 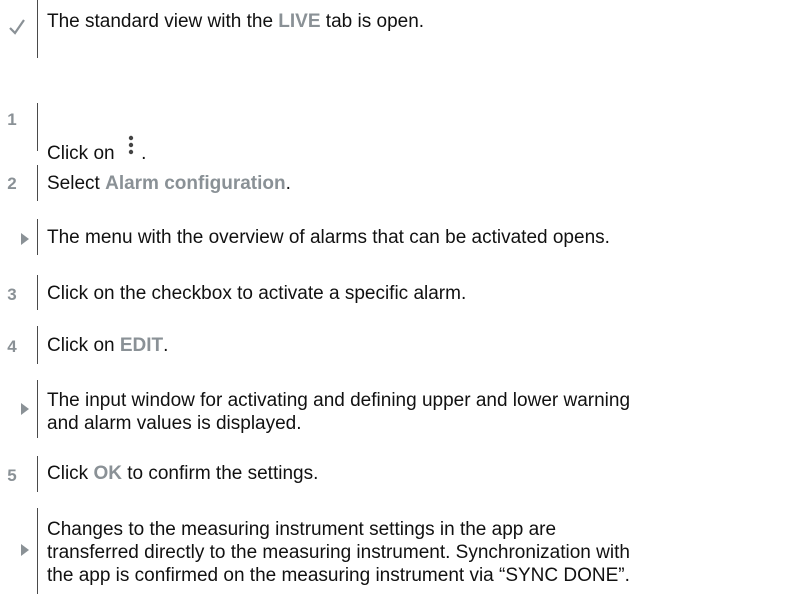 I want to click on step-text-part: to confirm the settings., so click(x=220, y=473).